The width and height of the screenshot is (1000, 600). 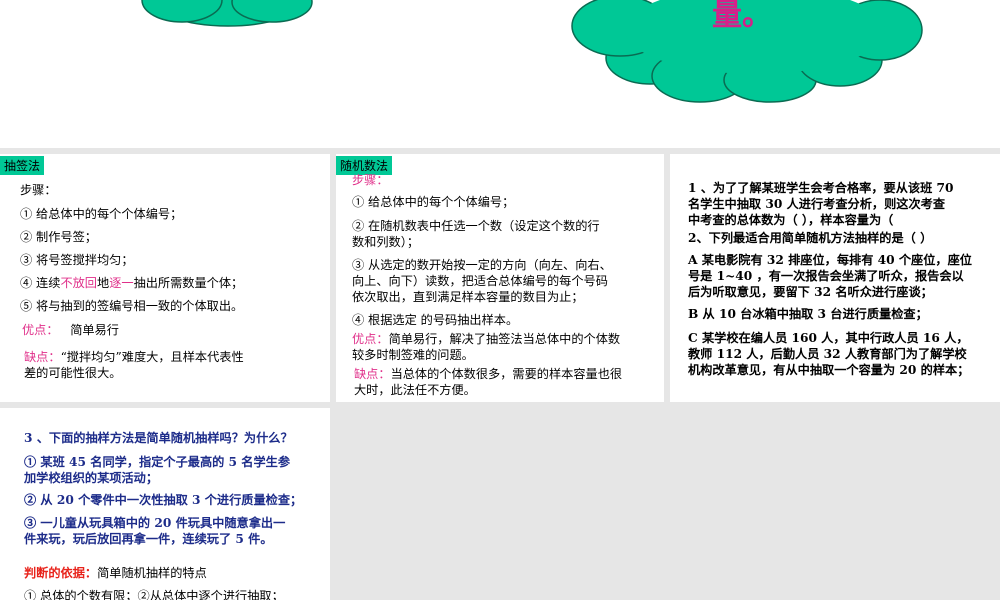 I want to click on step-4-e: 抽出所需数量个体；, so click(x=188, y=283).